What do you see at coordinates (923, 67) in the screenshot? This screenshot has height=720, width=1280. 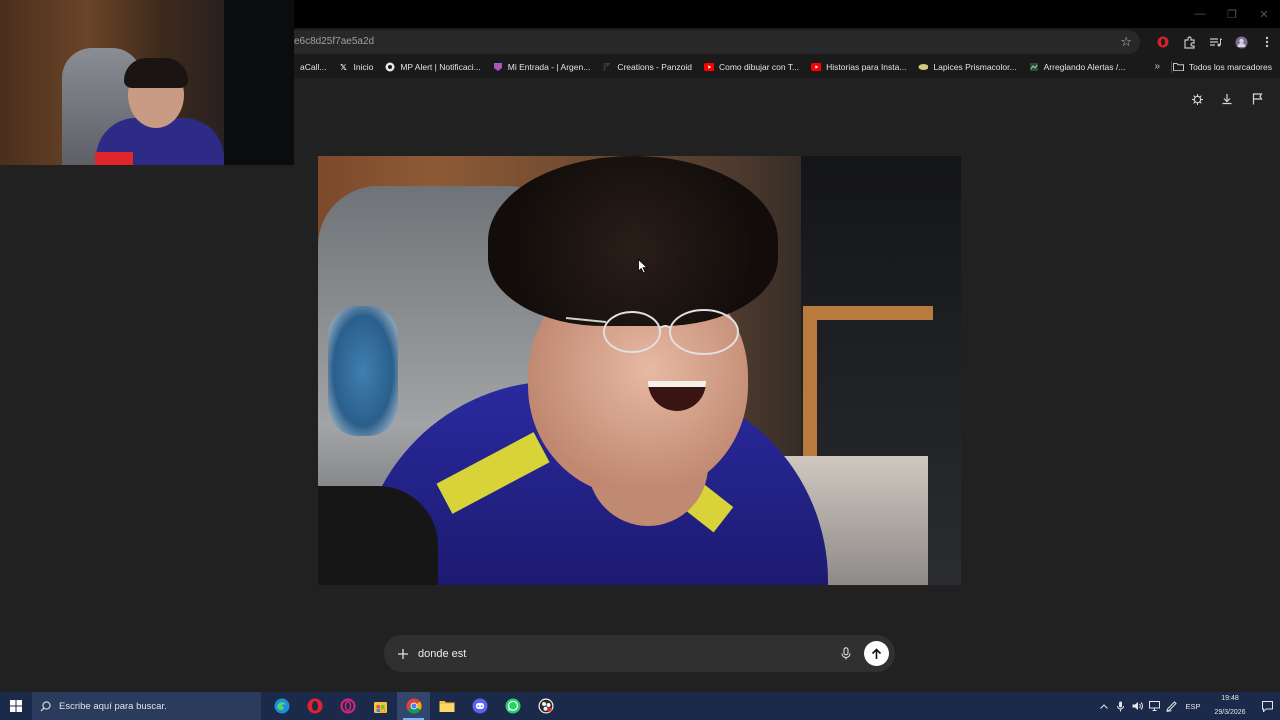 I see `pencil-icon` at bounding box center [923, 67].